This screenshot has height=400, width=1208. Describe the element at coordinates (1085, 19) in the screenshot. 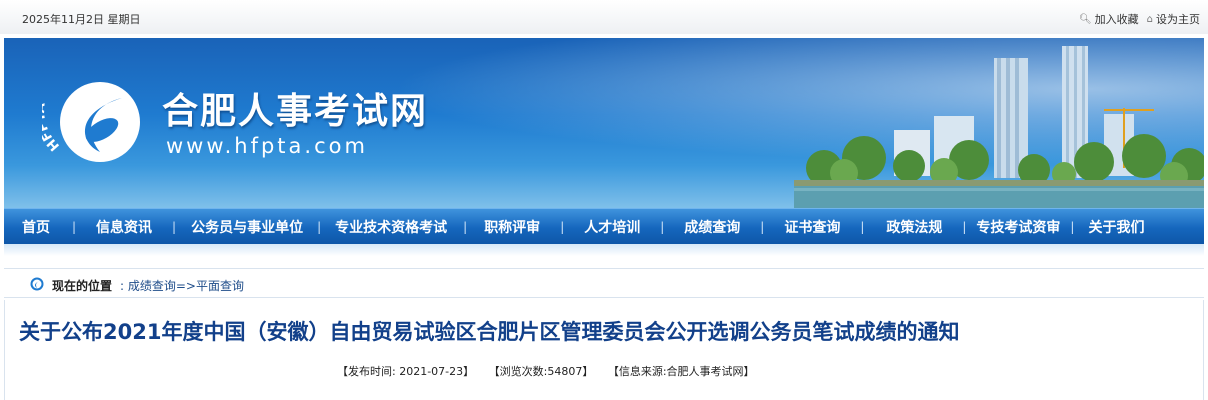

I see `search-icon: 🔍︎` at that location.